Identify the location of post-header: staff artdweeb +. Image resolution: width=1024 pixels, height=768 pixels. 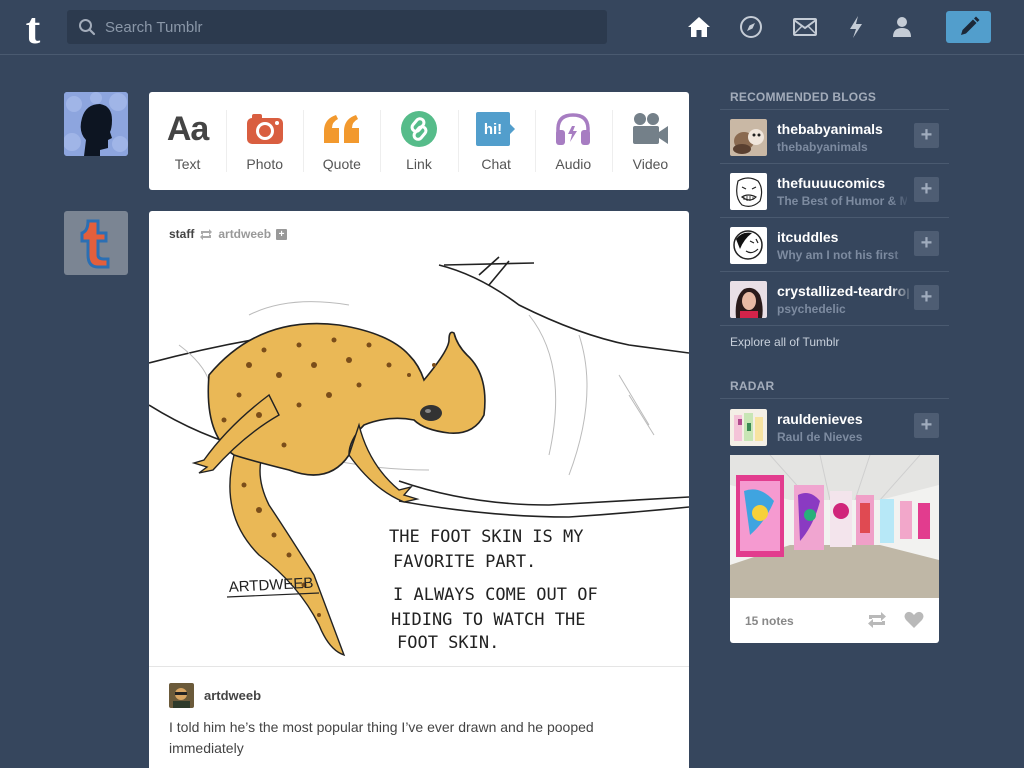
(228, 234).